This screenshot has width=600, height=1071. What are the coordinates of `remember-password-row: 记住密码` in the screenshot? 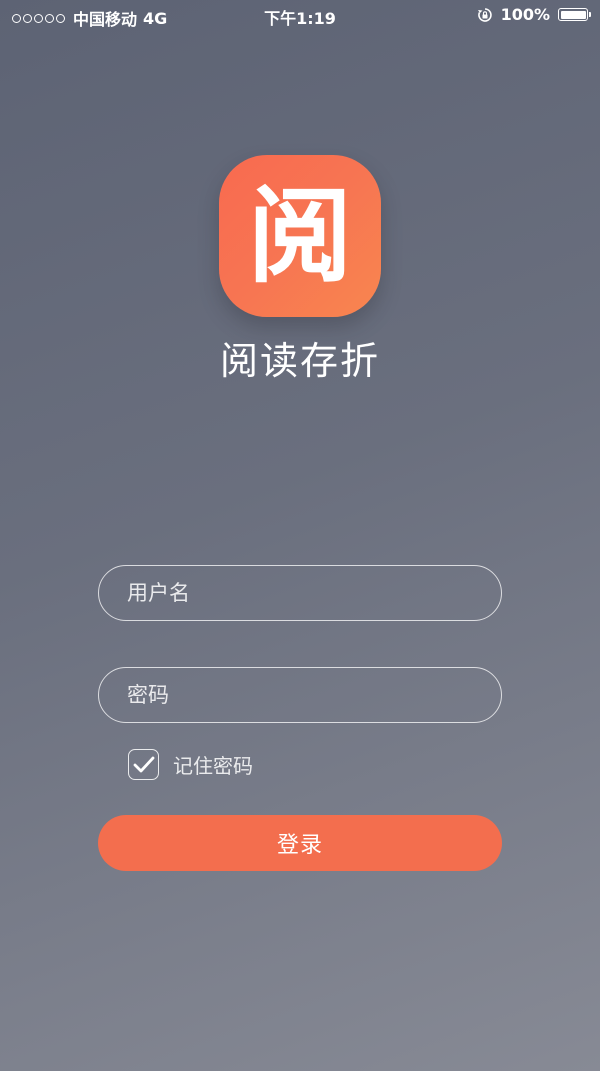 It's located at (190, 764).